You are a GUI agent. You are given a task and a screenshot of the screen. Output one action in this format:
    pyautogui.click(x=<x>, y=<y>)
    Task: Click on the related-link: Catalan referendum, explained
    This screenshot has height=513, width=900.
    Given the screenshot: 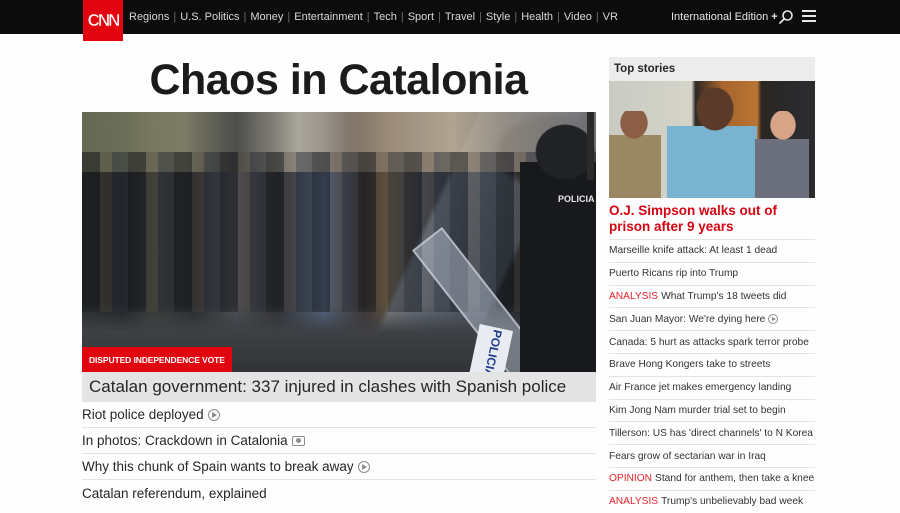 What is the action you would take?
    pyautogui.click(x=339, y=493)
    